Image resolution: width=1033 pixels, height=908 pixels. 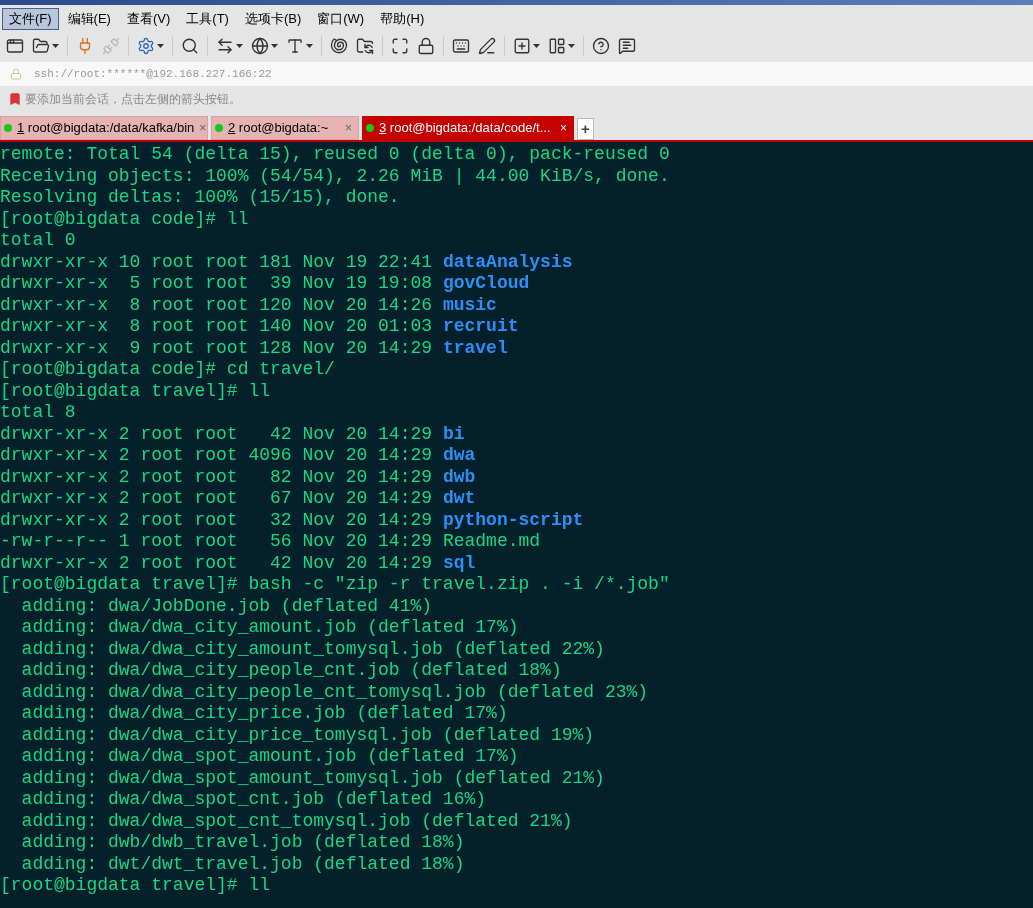 I want to click on new-tab-button: +, so click(x=585, y=129).